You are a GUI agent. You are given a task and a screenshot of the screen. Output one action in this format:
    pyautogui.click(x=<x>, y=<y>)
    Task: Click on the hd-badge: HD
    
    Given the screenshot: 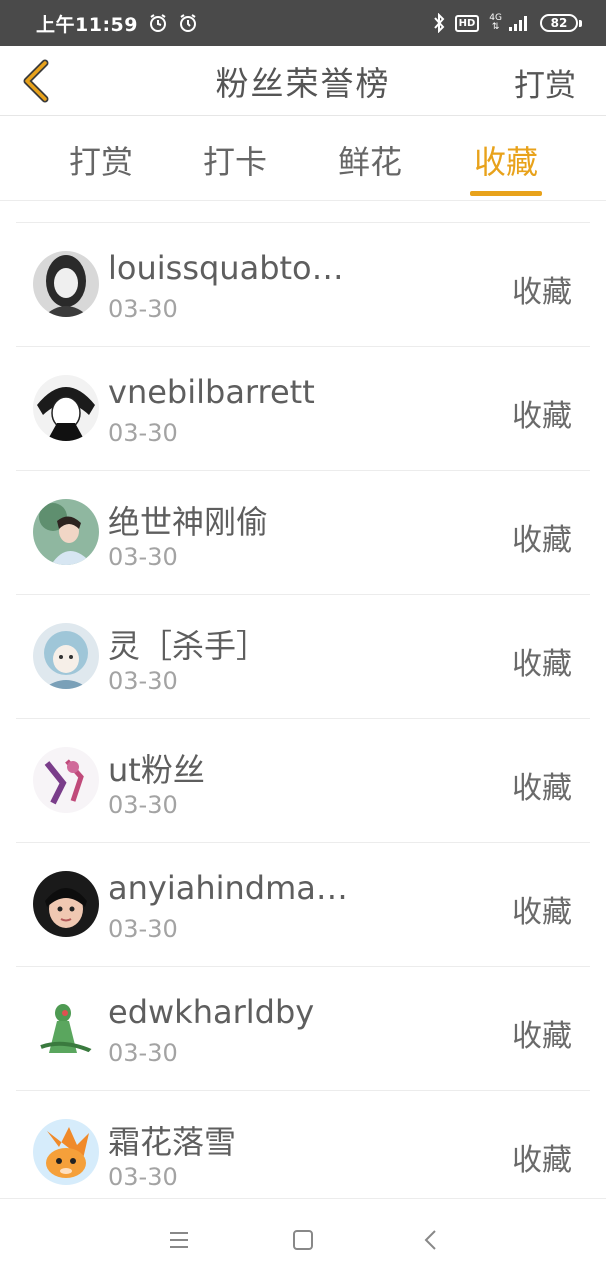 What is the action you would take?
    pyautogui.click(x=467, y=23)
    